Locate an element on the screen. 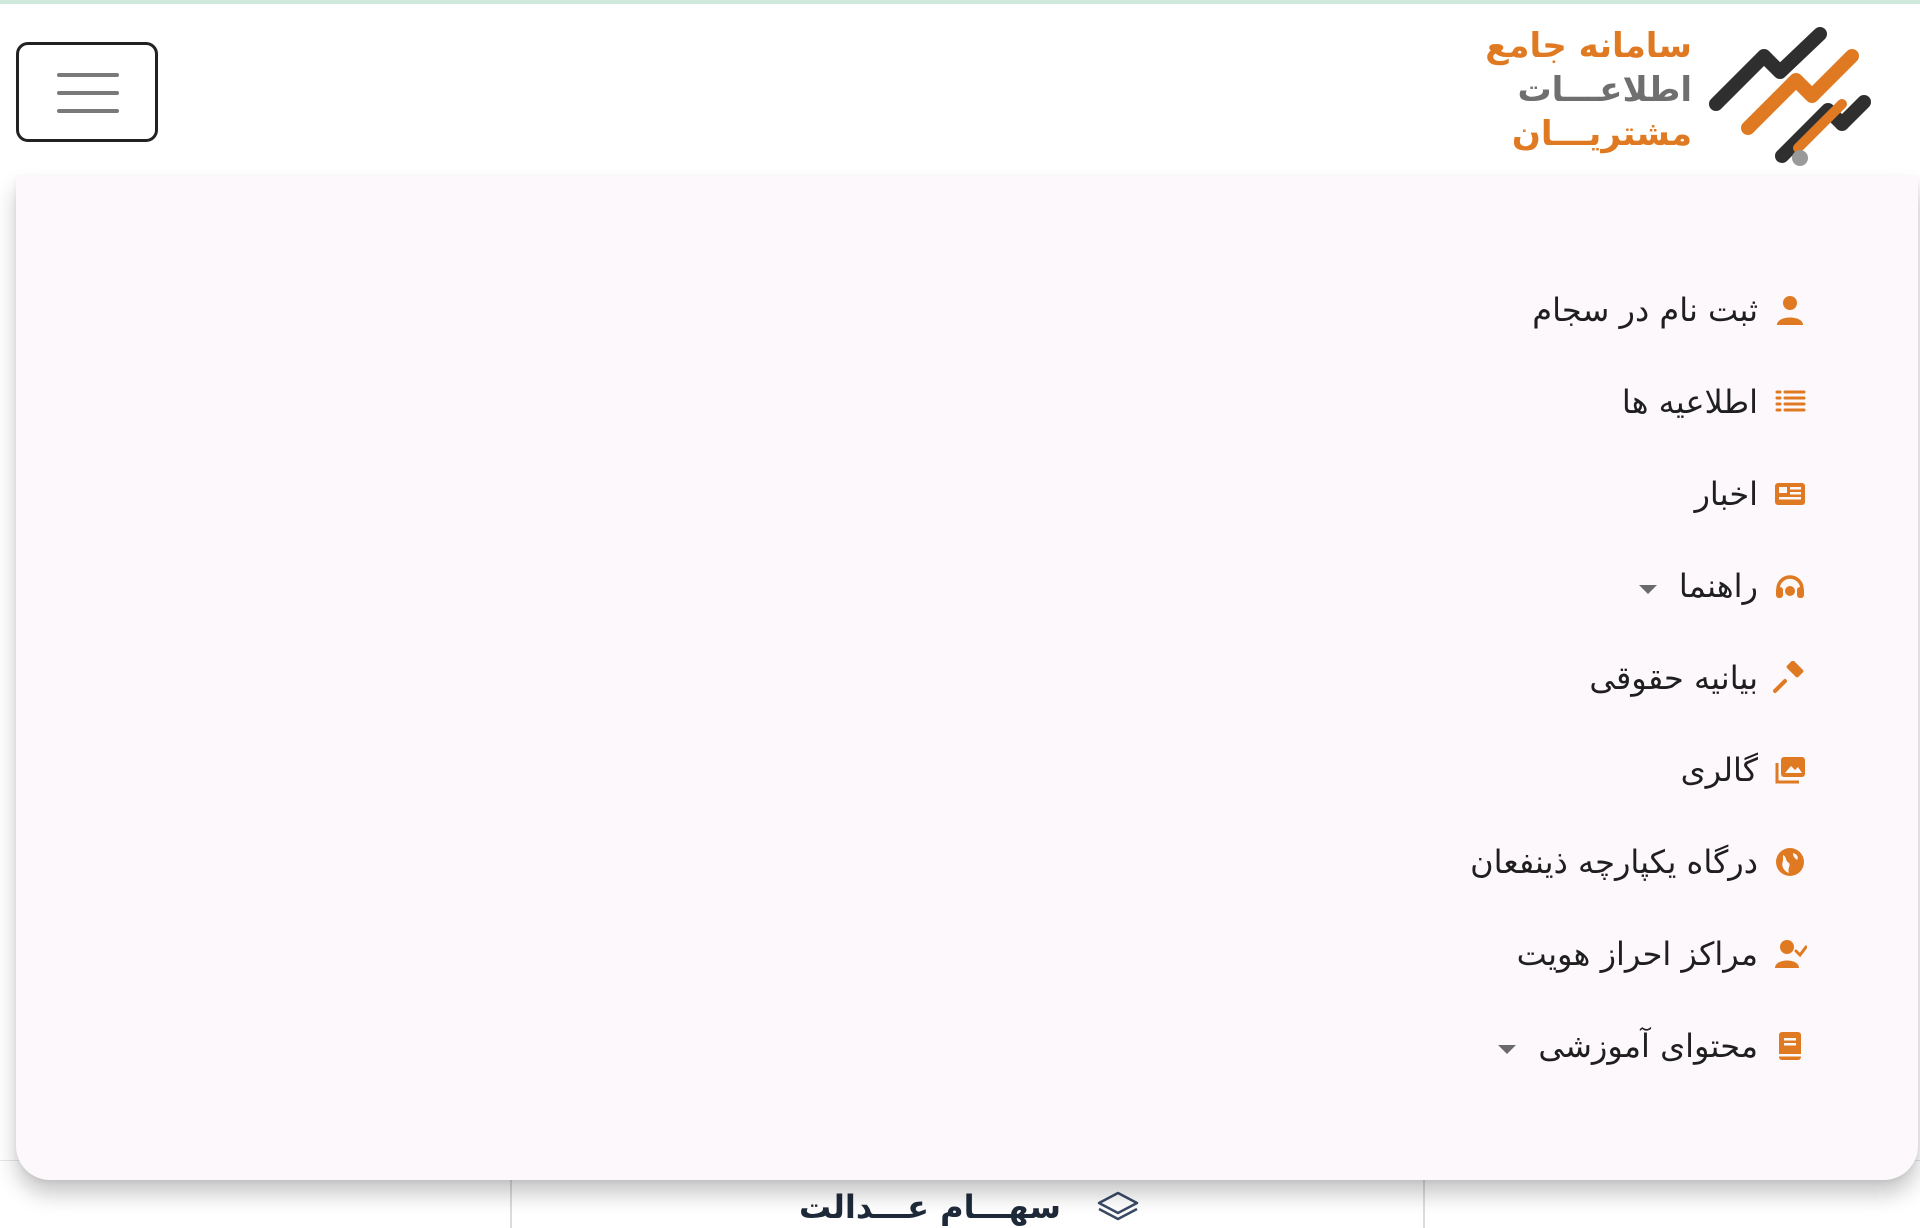 This screenshot has height=1228, width=1920. menu-toggle-button is located at coordinates (87, 92).